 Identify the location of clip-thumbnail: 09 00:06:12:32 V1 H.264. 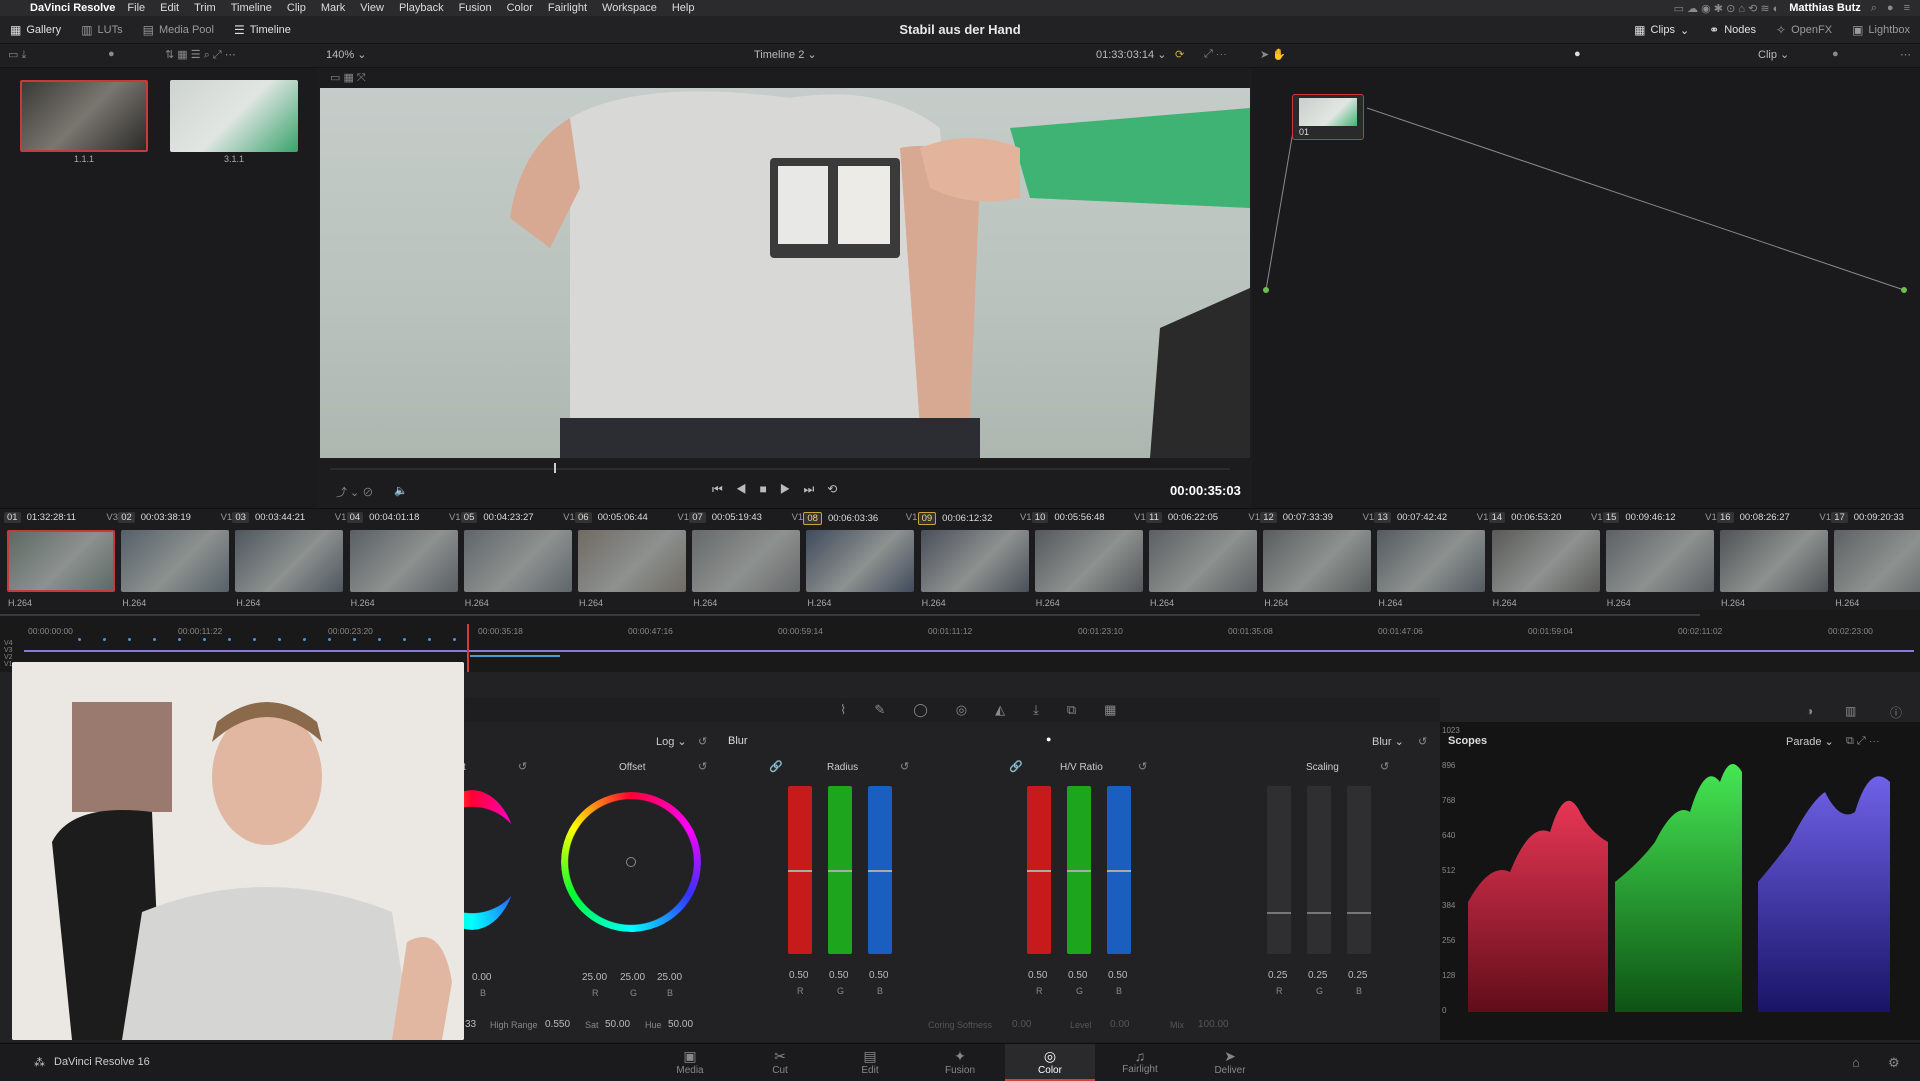
(974, 560).